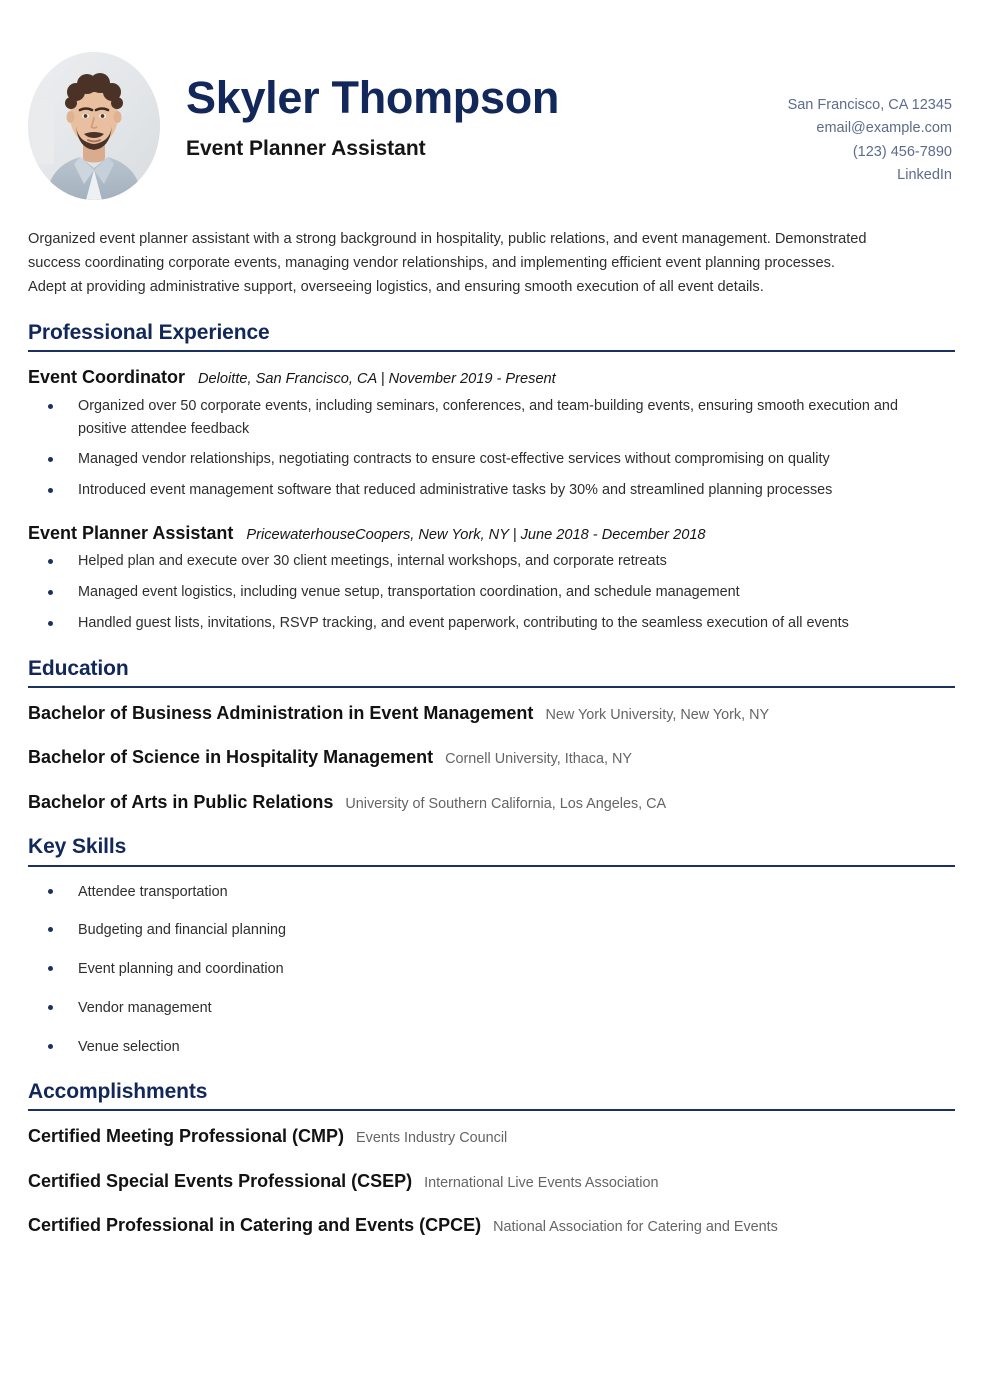  Describe the element at coordinates (306, 149) in the screenshot. I see `job-subtitle: Event Planner Assistant` at that location.